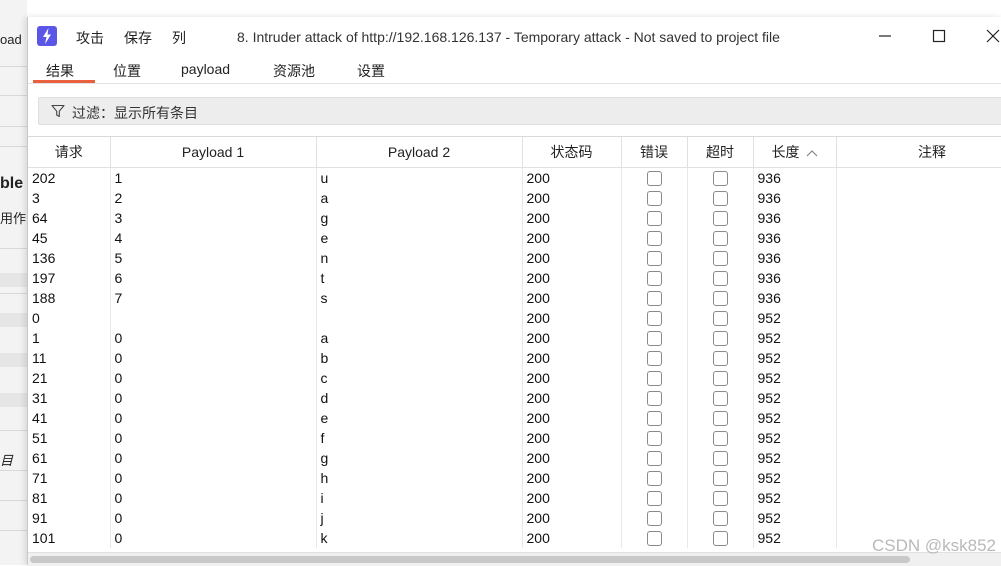 This screenshot has width=1001, height=566. Describe the element at coordinates (127, 71) in the screenshot. I see `tab-positions: 位置` at that location.